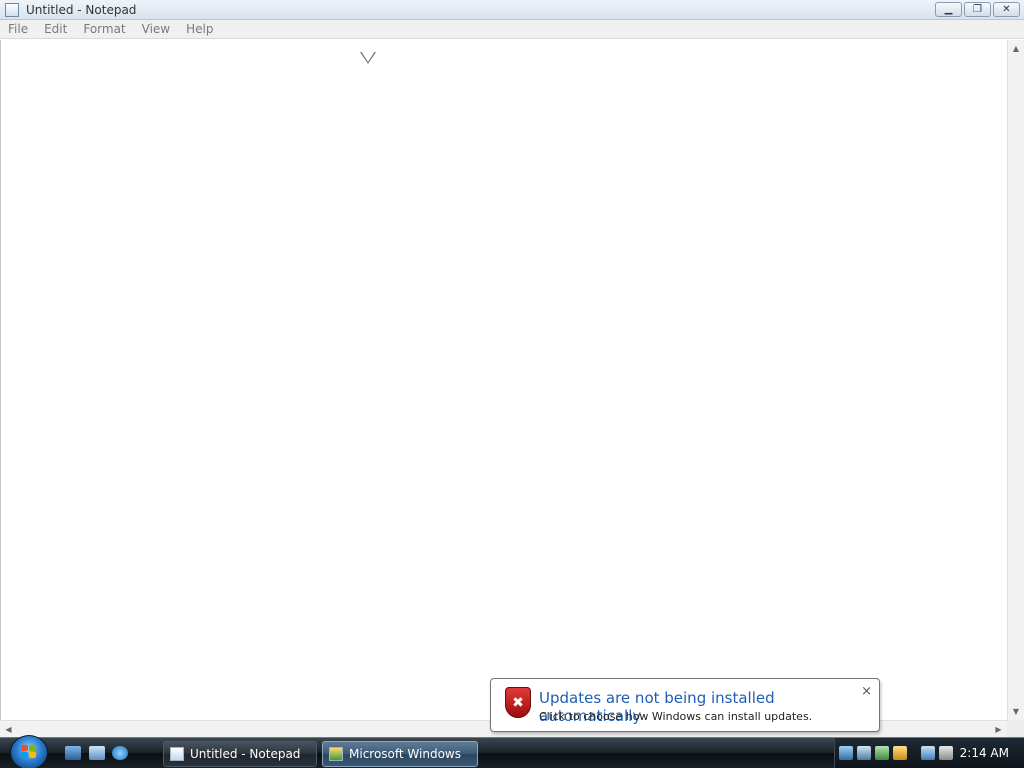 This screenshot has height=768, width=1024. I want to click on window-controls: ▁ ❐ ✕, so click(977, 9).